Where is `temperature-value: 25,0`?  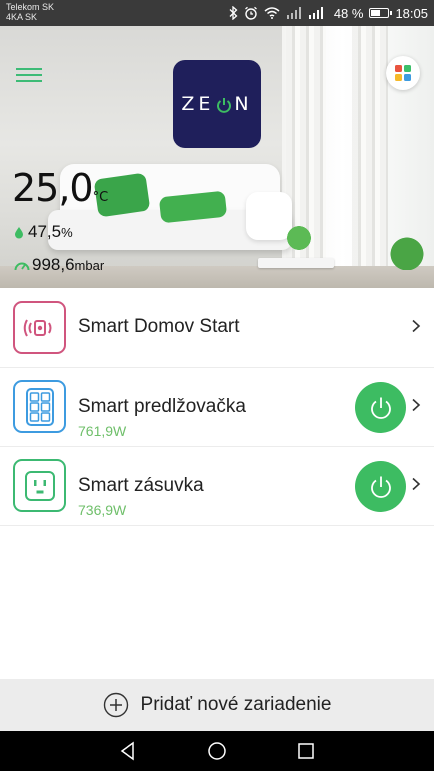
temperature-value: 25,0 is located at coordinates (53, 188).